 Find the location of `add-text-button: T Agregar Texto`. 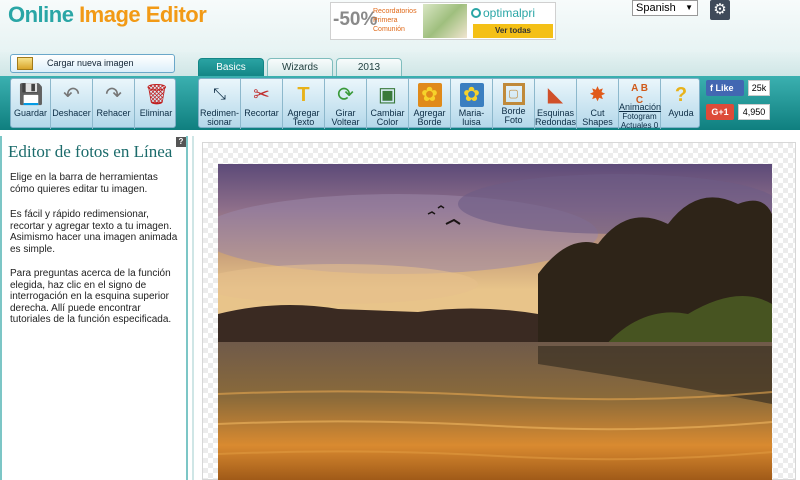

add-text-button: T Agregar Texto is located at coordinates (304, 104).